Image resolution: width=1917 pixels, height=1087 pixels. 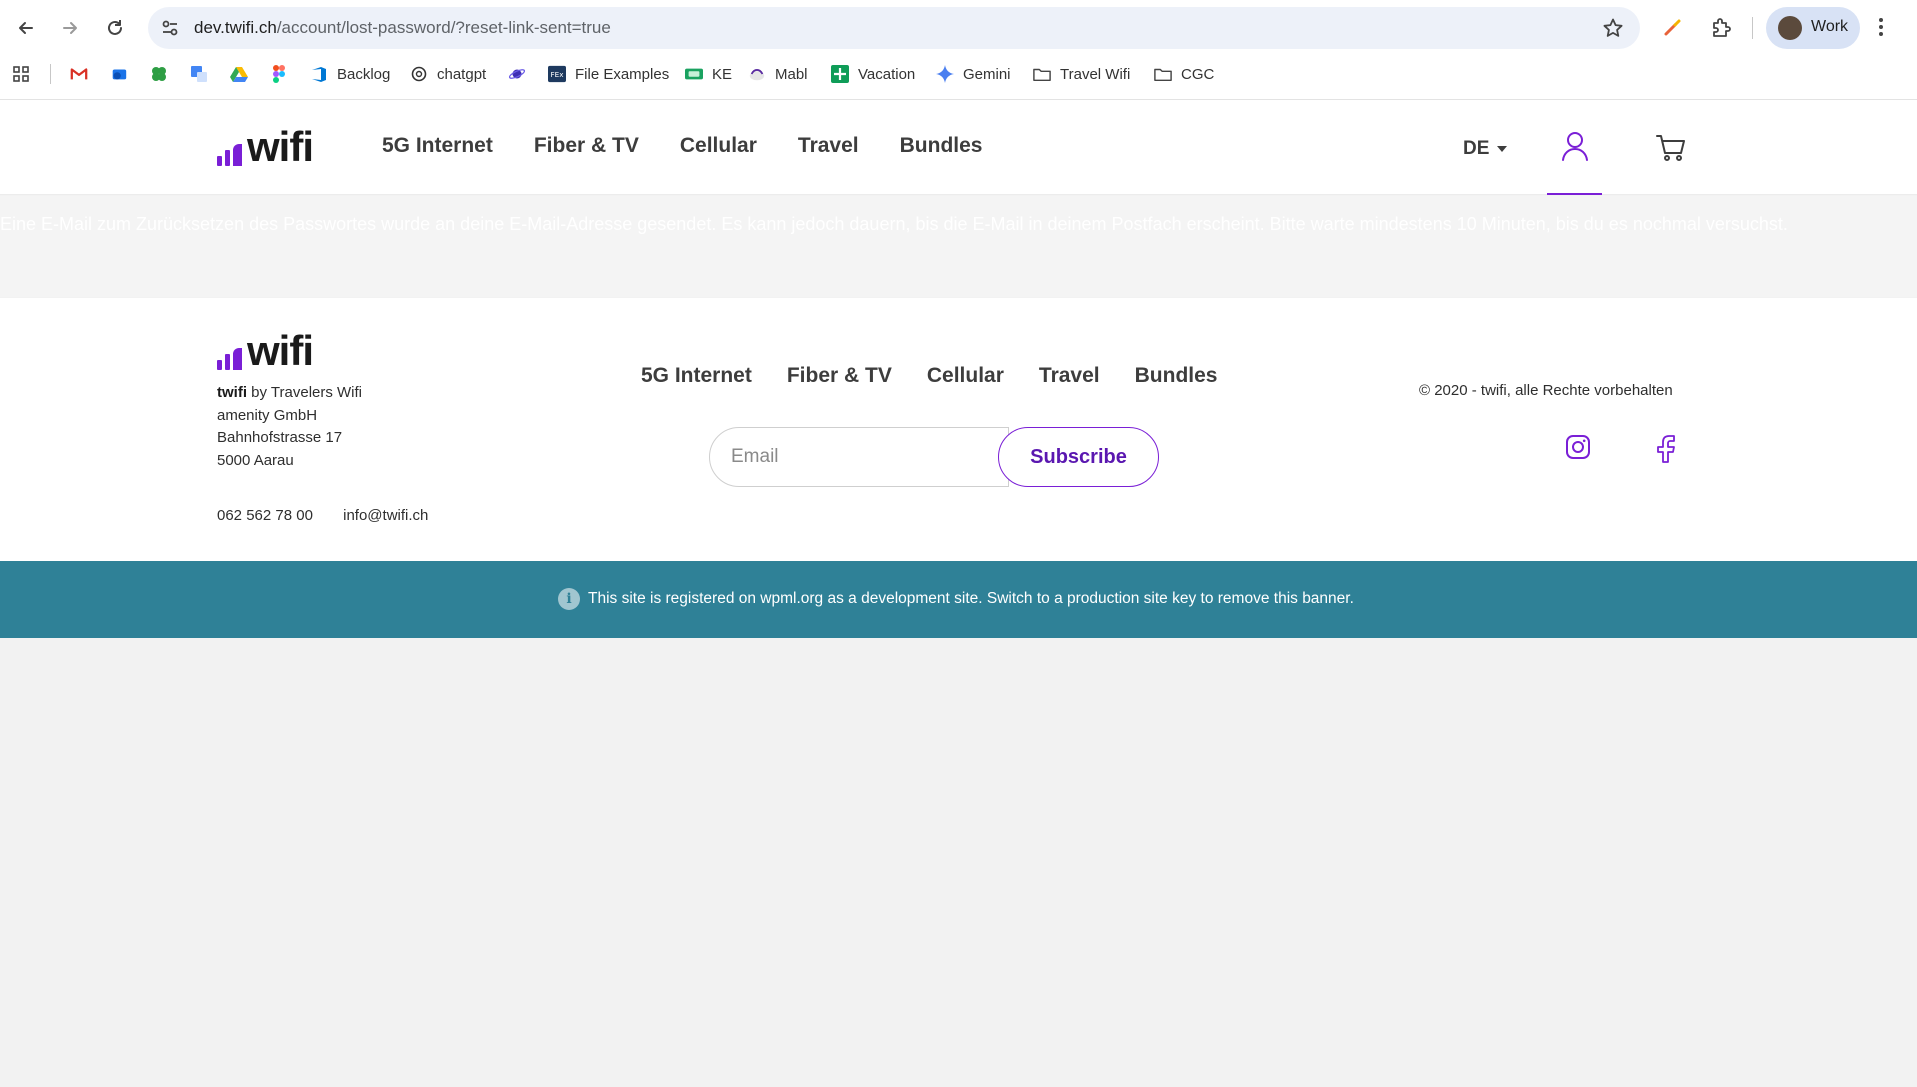 I want to click on back-arrow-icon, so click(x=26, y=28).